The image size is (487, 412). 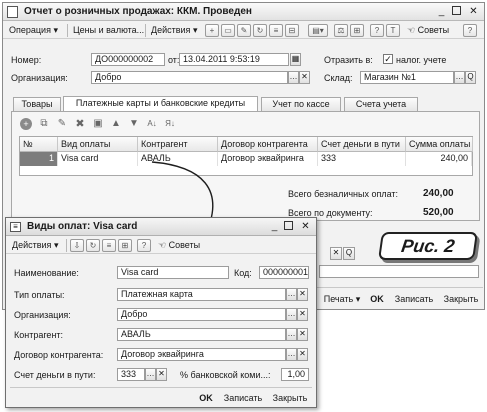 What do you see at coordinates (109, 245) in the screenshot?
I see `document-list-icon: ≡` at bounding box center [109, 245].